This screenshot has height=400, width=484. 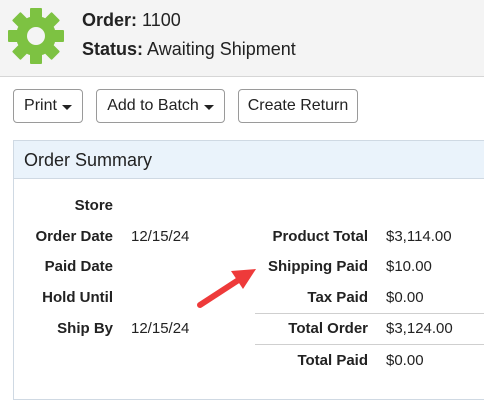 What do you see at coordinates (160, 236) in the screenshot?
I see `order-date-value: 12/15/24` at bounding box center [160, 236].